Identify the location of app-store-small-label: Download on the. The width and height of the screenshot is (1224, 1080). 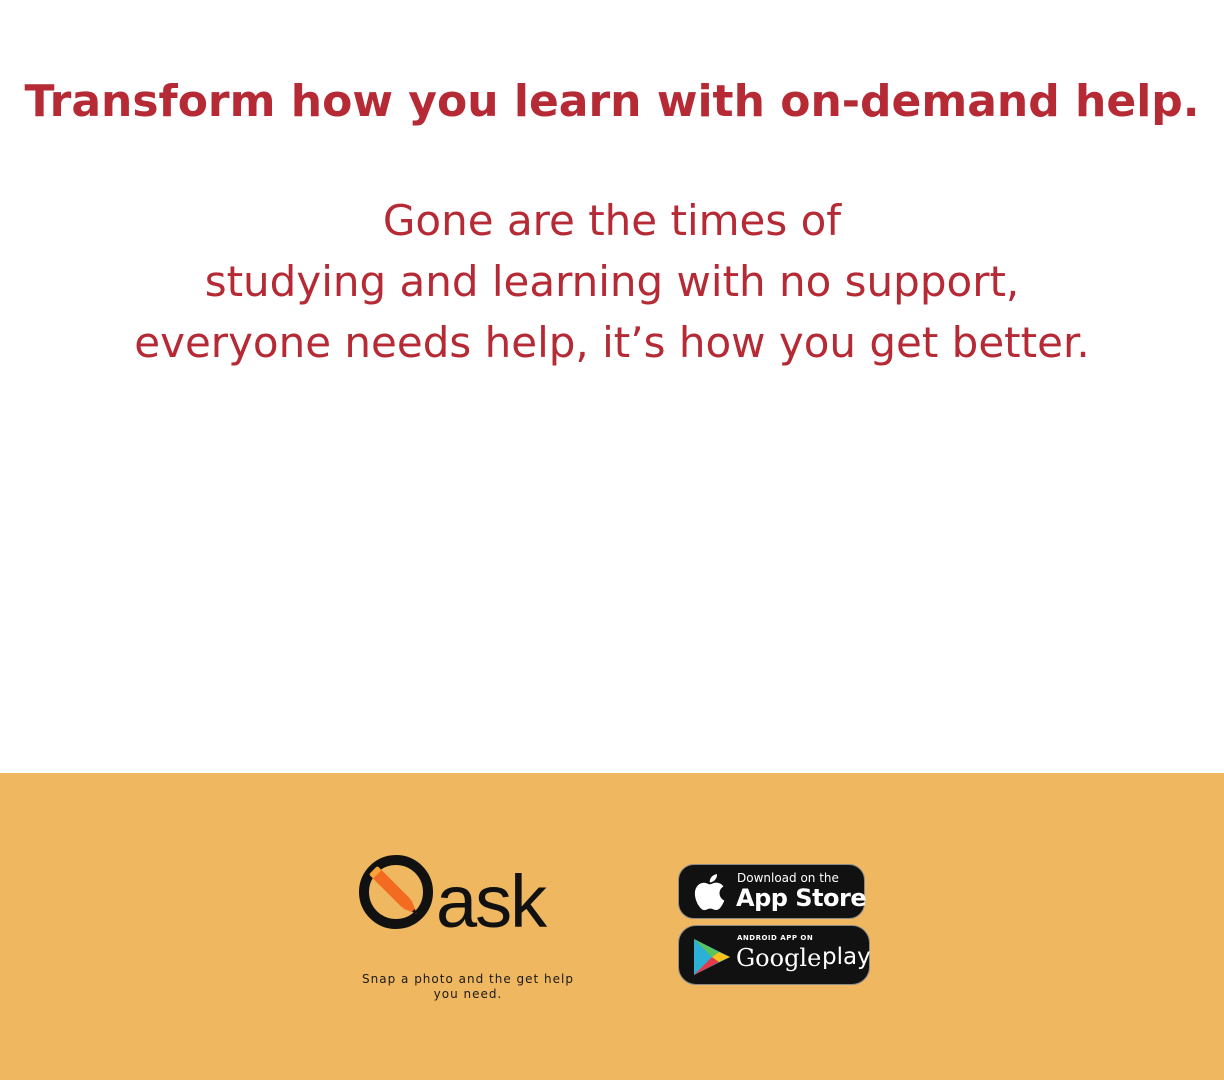
(788, 878).